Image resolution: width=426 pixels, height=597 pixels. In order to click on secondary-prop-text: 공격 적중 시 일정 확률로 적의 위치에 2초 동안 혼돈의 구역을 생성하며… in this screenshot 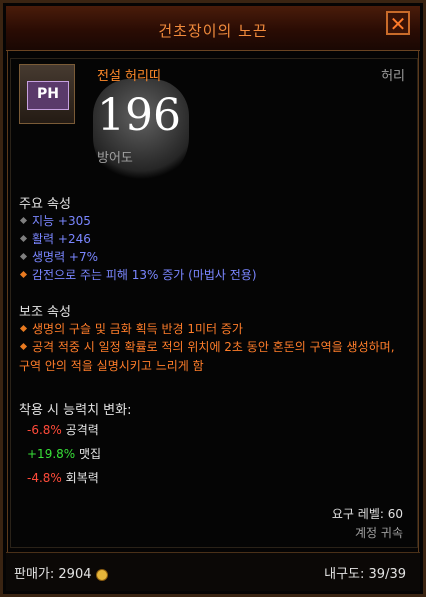, I will do `click(207, 356)`.